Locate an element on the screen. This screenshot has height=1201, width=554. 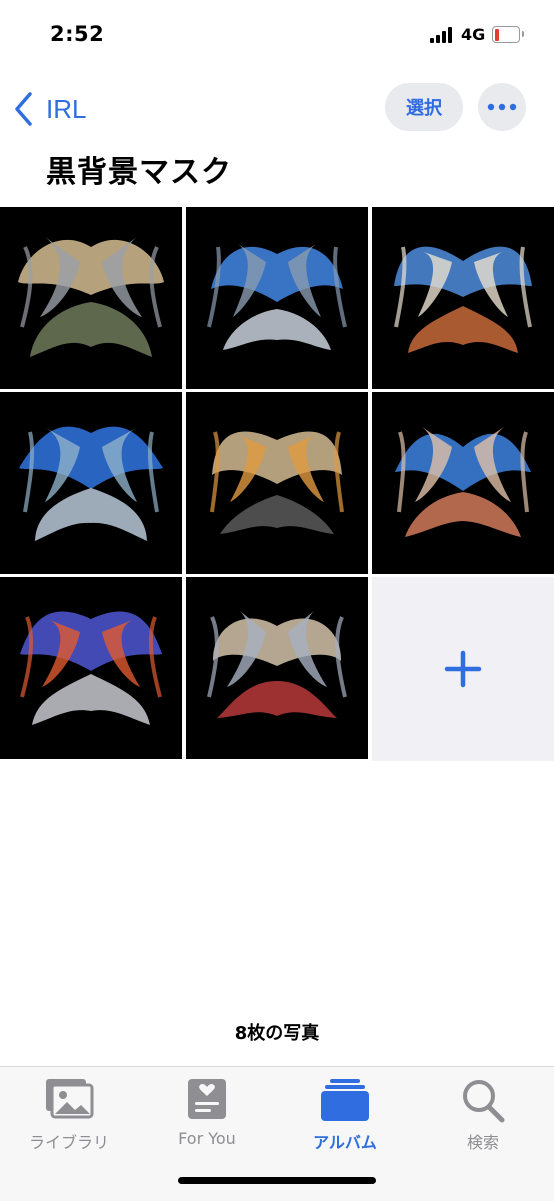
tab-albums: アルバム is located at coordinates (345, 1117).